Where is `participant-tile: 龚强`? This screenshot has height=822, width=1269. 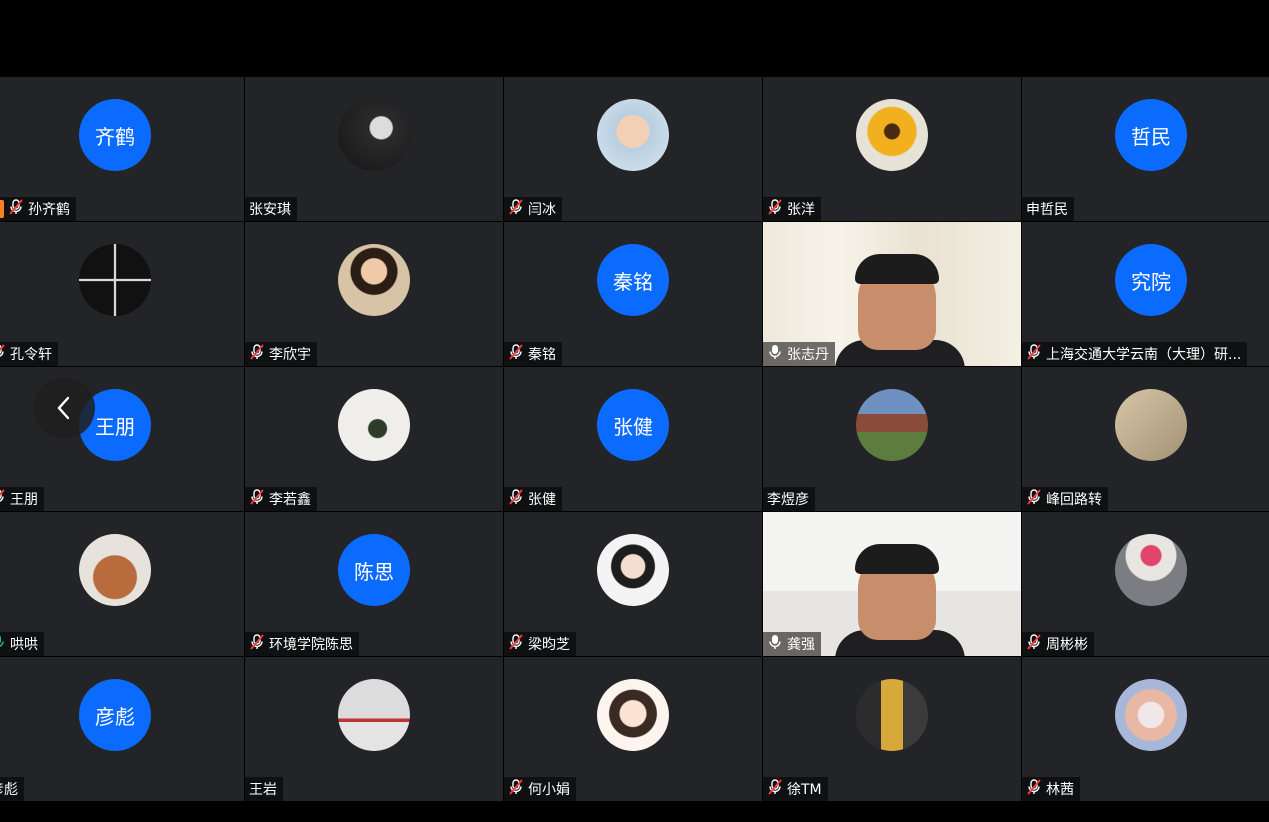 participant-tile: 龚强 is located at coordinates (892, 584).